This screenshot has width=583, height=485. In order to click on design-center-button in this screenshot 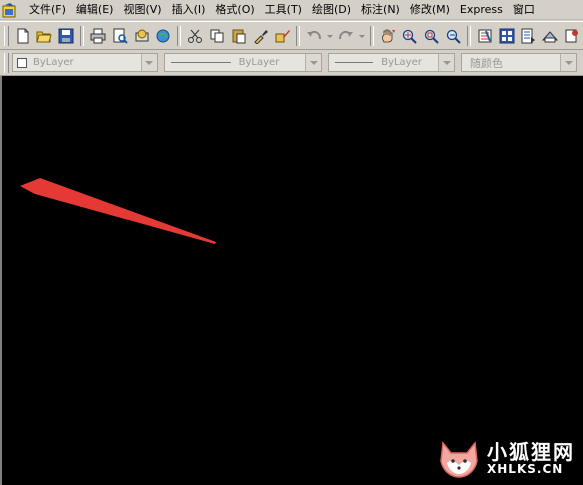, I will do `click(507, 36)`.